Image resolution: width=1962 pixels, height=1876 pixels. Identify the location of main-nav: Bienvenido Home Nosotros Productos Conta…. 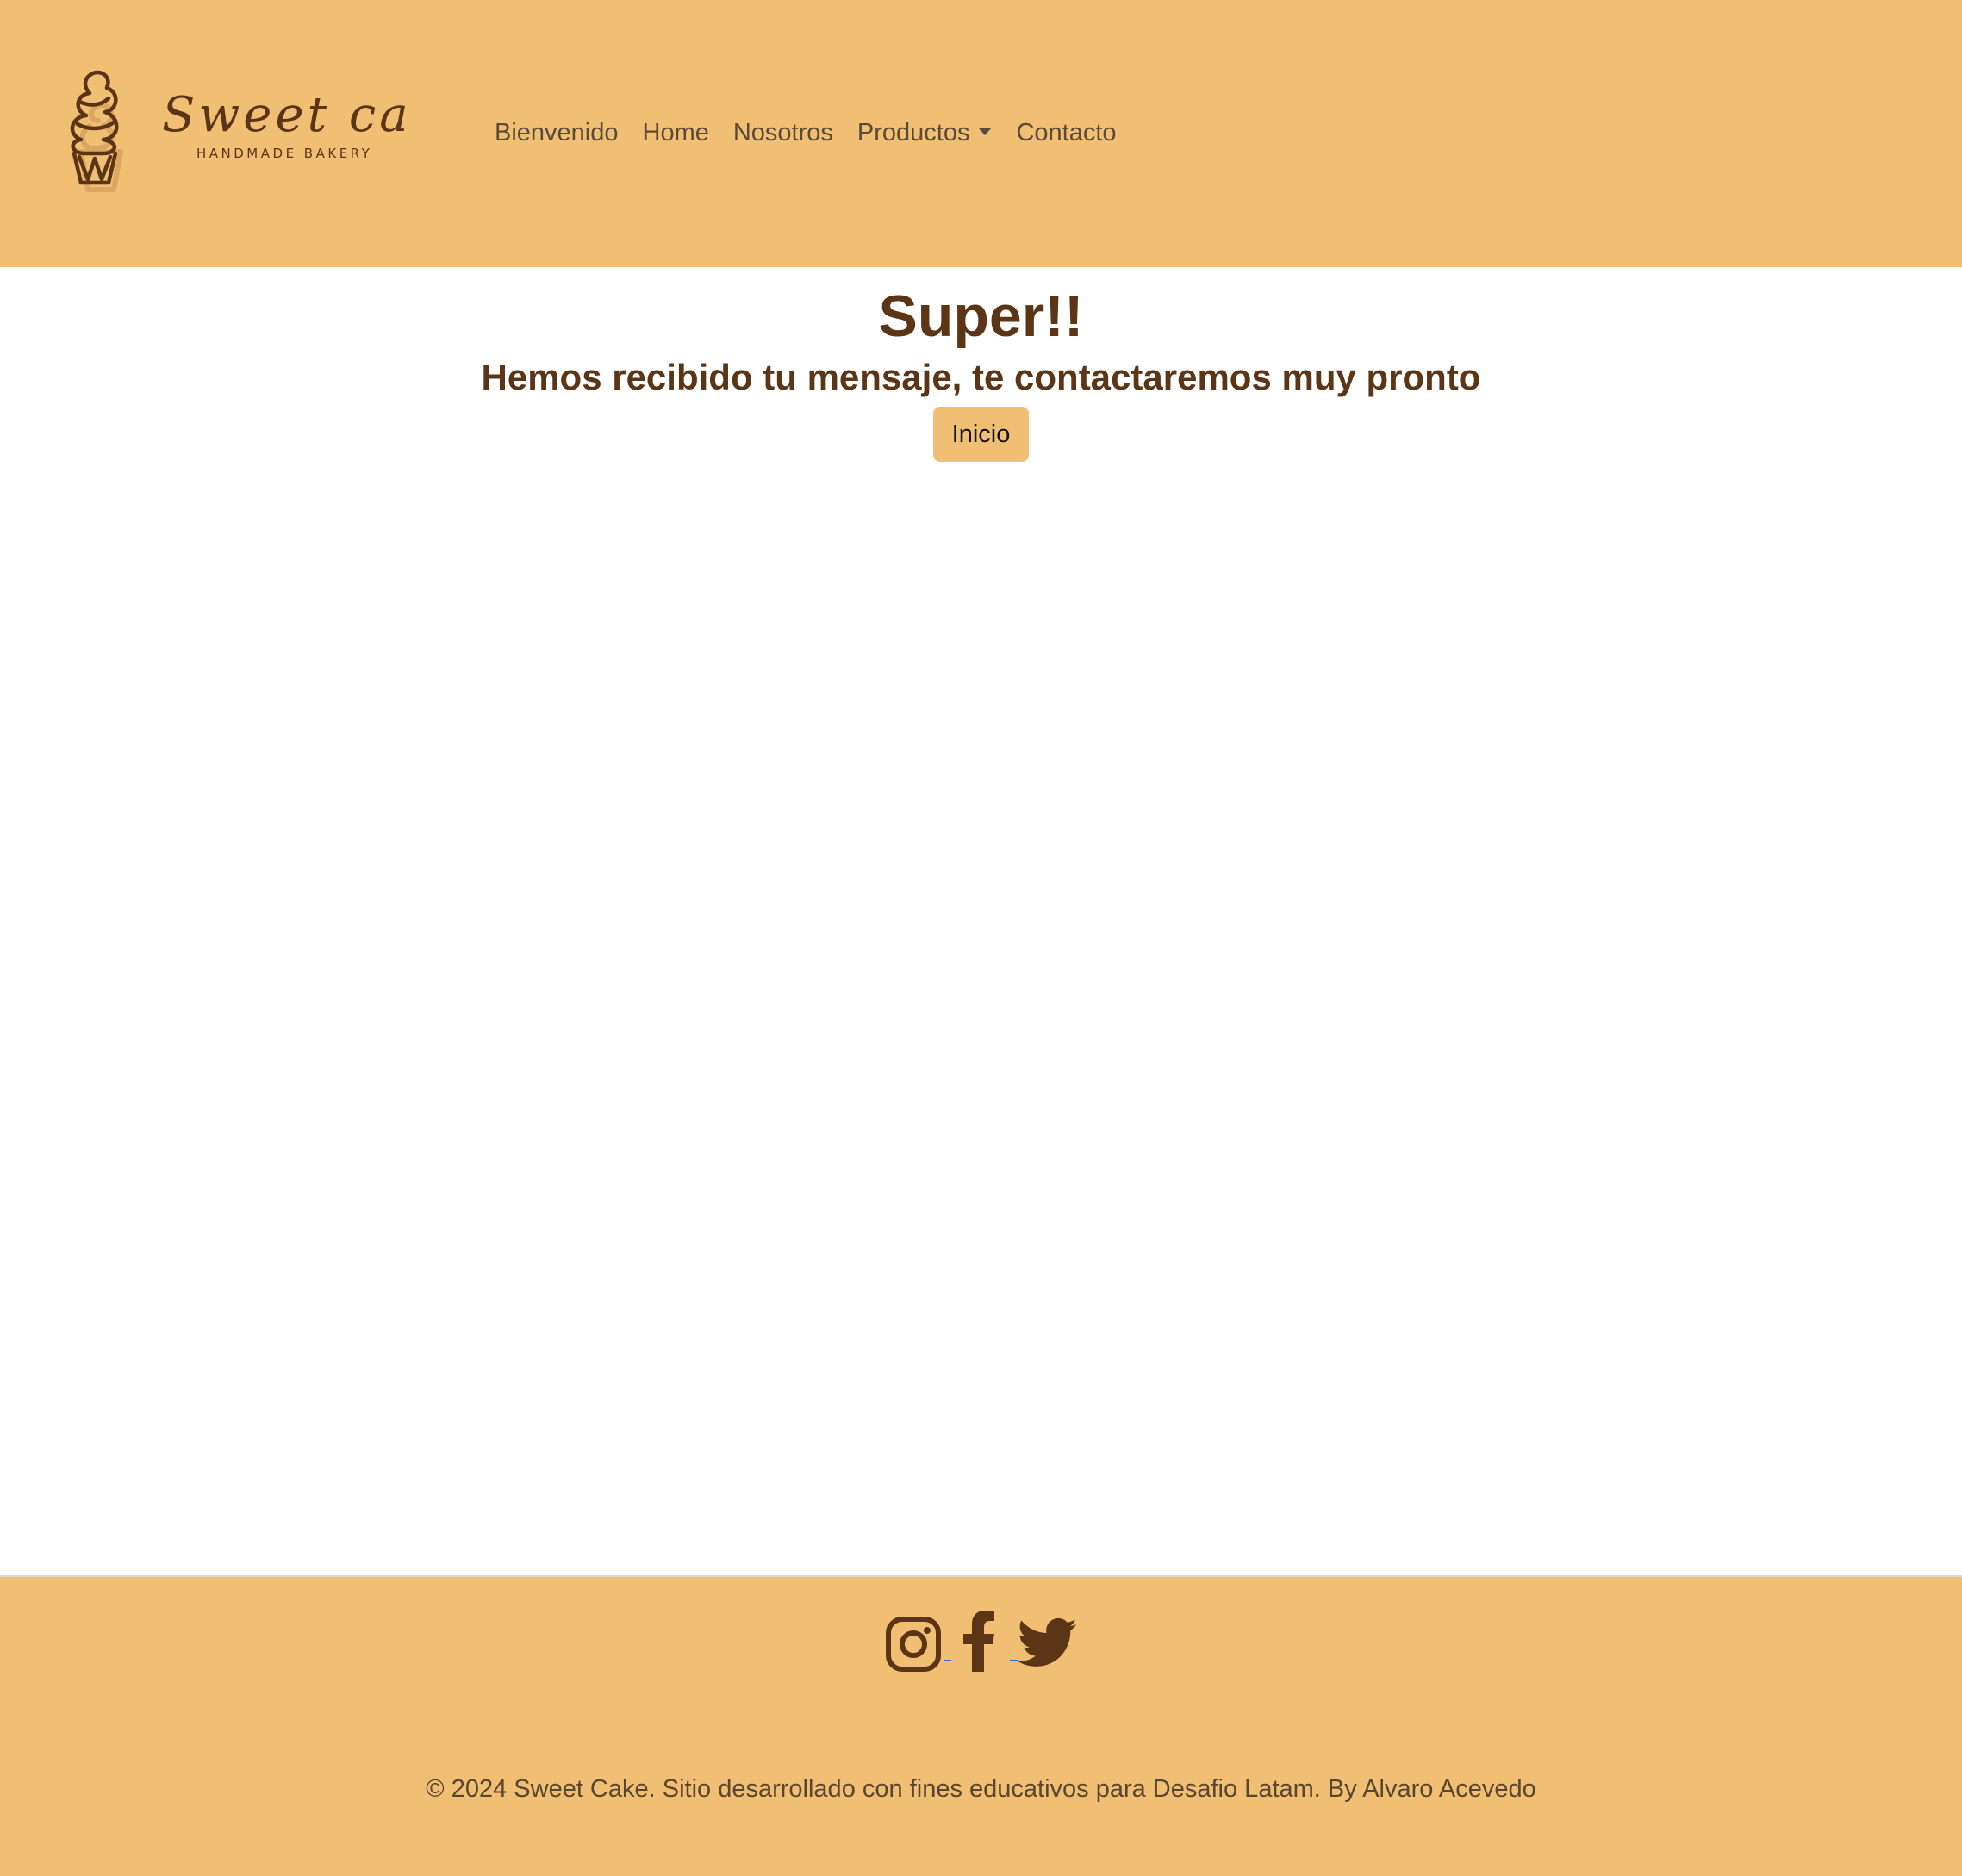
(818, 132).